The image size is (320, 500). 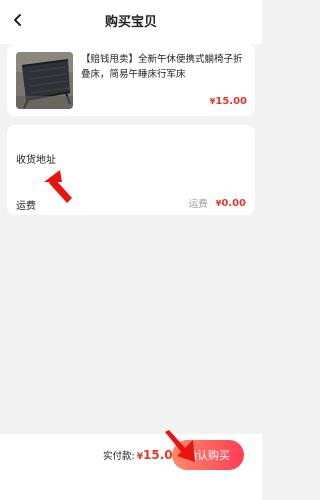 I want to click on shipping-fee-price-value: 0.00, so click(x=233, y=203).